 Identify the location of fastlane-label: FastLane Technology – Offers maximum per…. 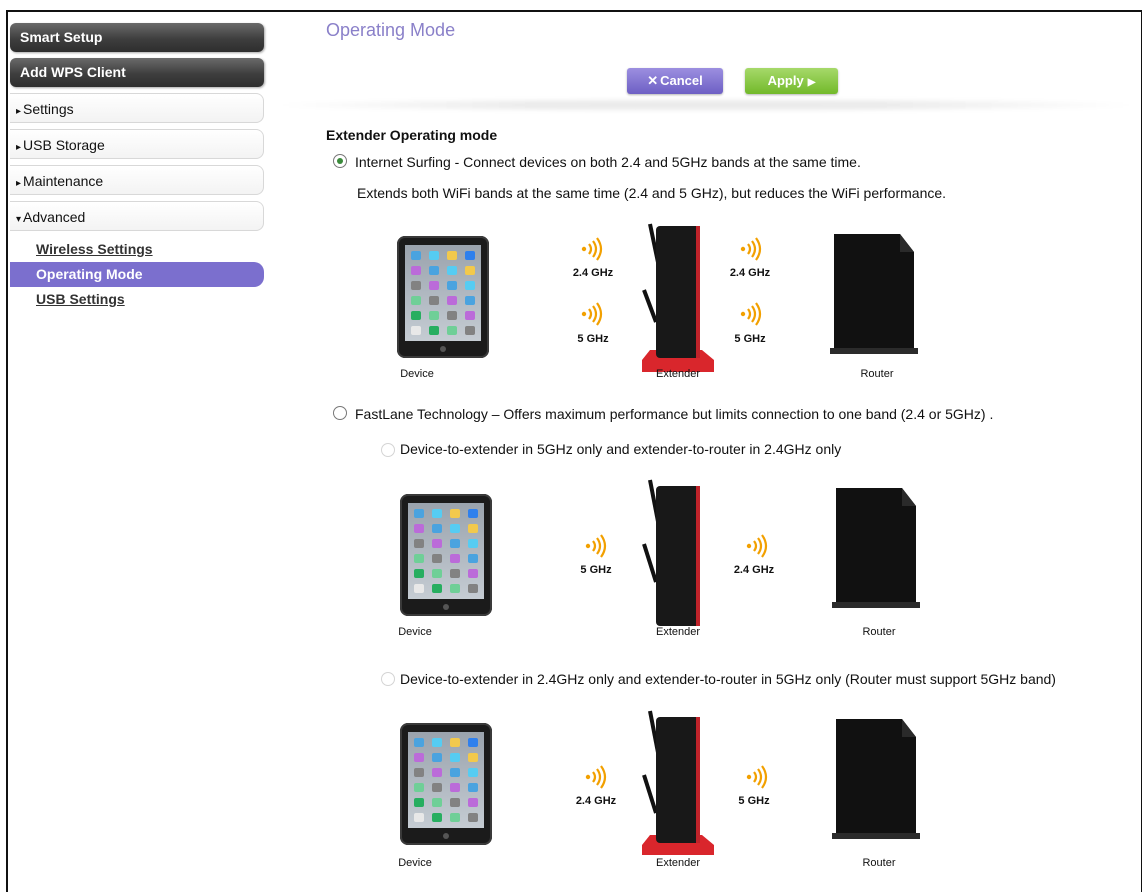
(674, 414).